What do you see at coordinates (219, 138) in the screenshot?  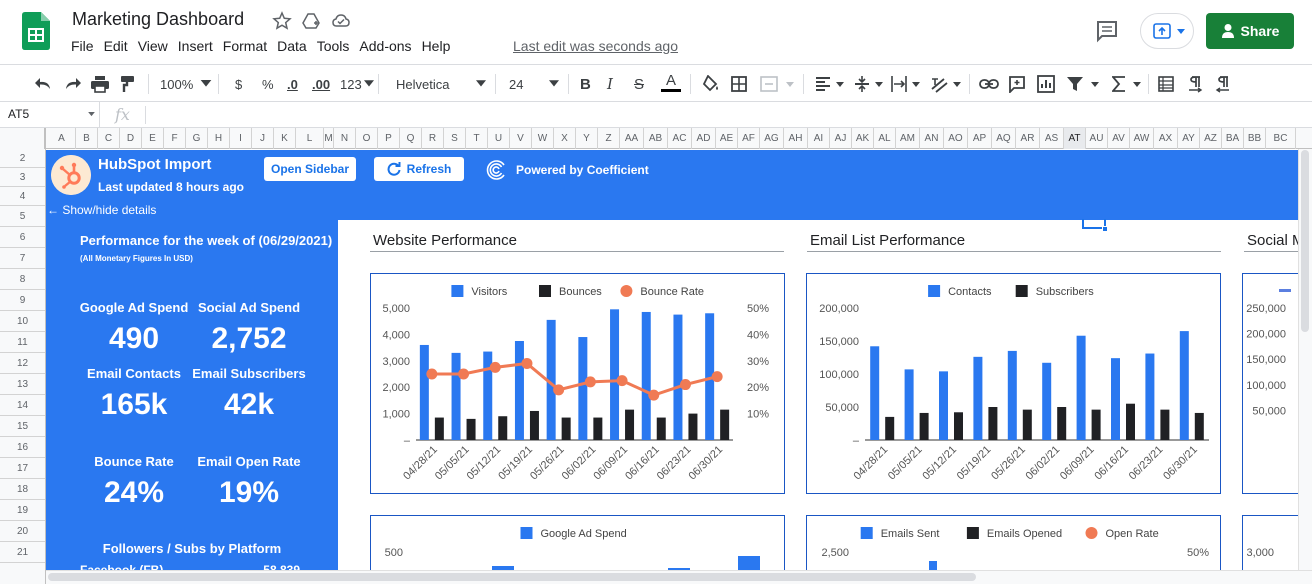 I see `column-header-h: H` at bounding box center [219, 138].